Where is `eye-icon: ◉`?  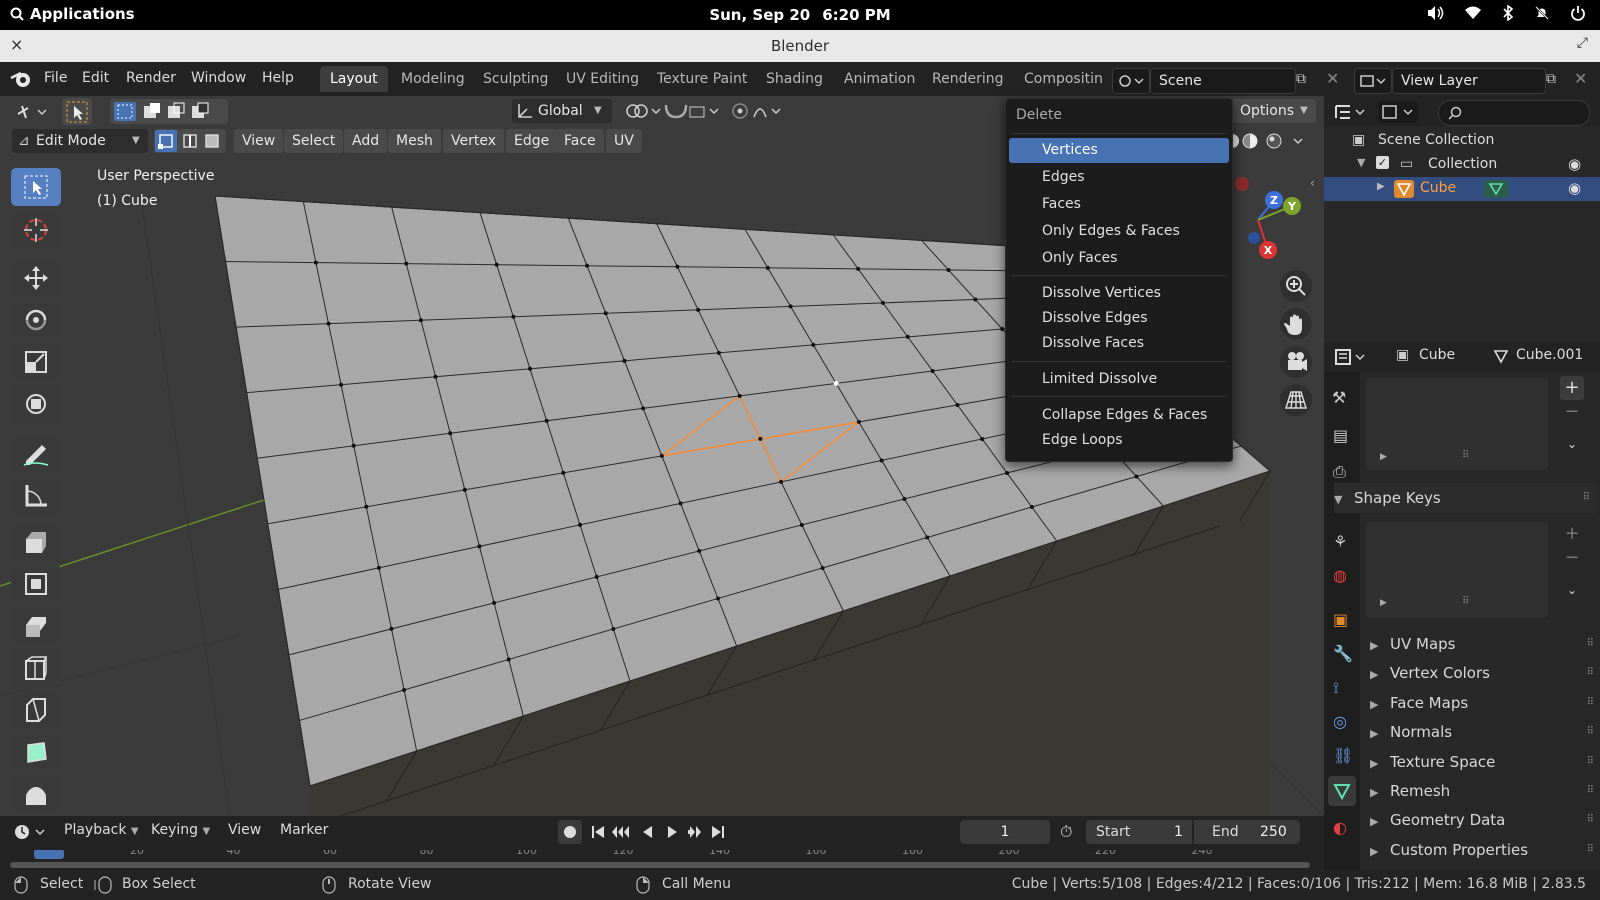 eye-icon: ◉ is located at coordinates (1574, 188).